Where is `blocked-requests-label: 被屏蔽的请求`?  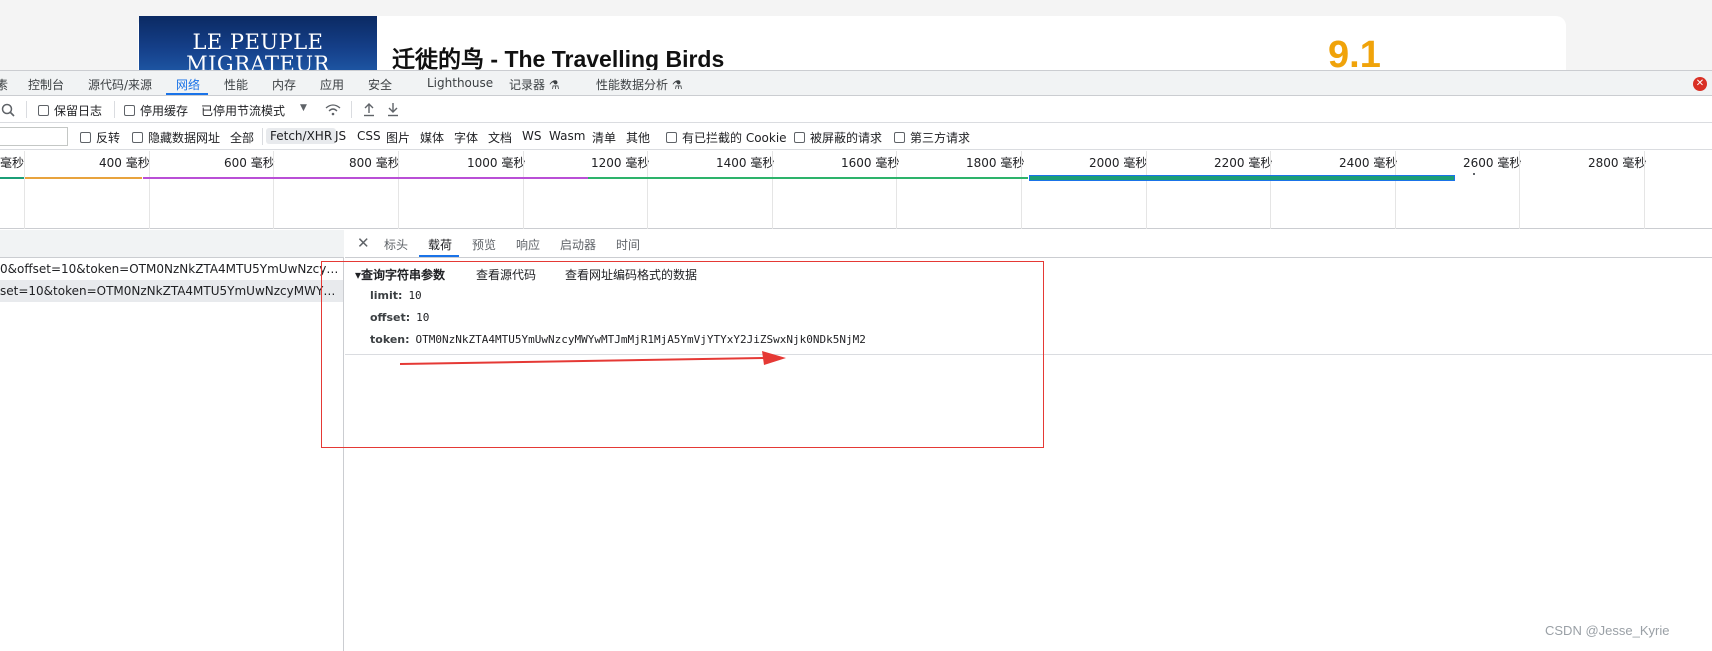
blocked-requests-label: 被屏蔽的请求 is located at coordinates (846, 138).